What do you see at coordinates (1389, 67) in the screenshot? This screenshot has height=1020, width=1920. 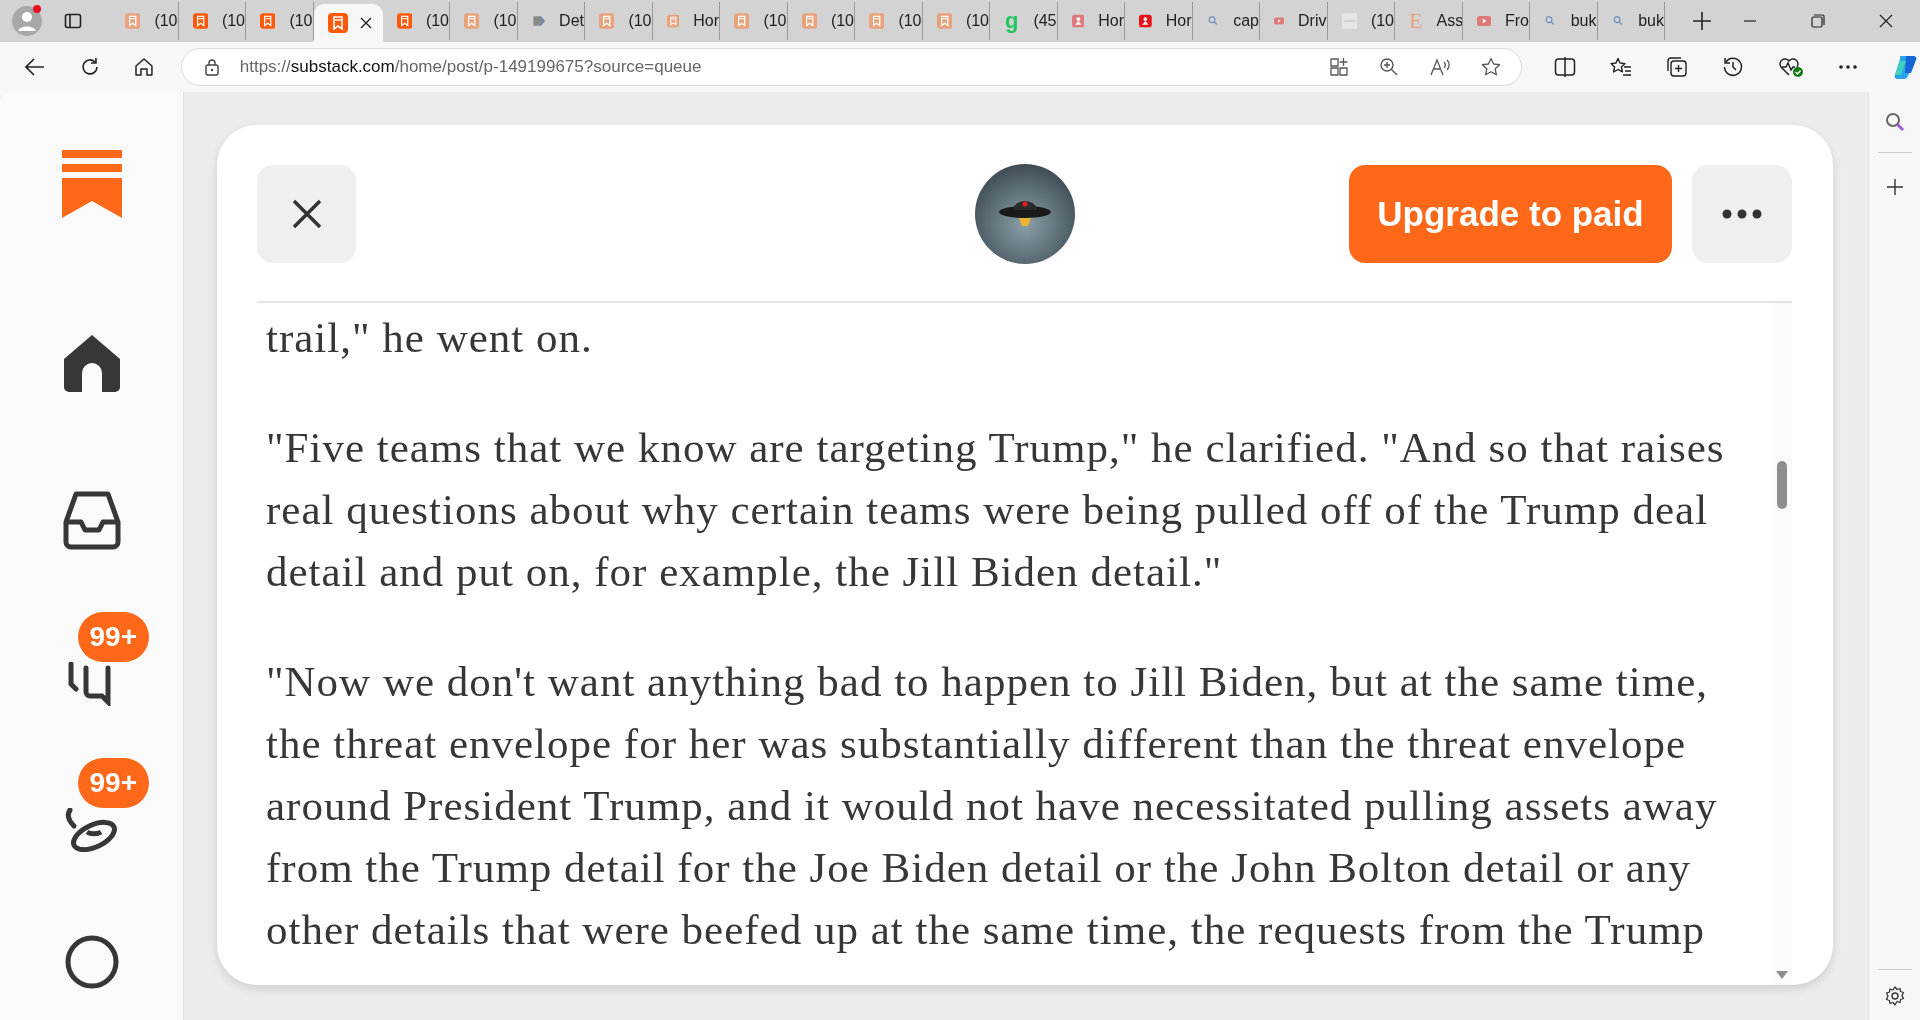 I see `zoom-icon` at bounding box center [1389, 67].